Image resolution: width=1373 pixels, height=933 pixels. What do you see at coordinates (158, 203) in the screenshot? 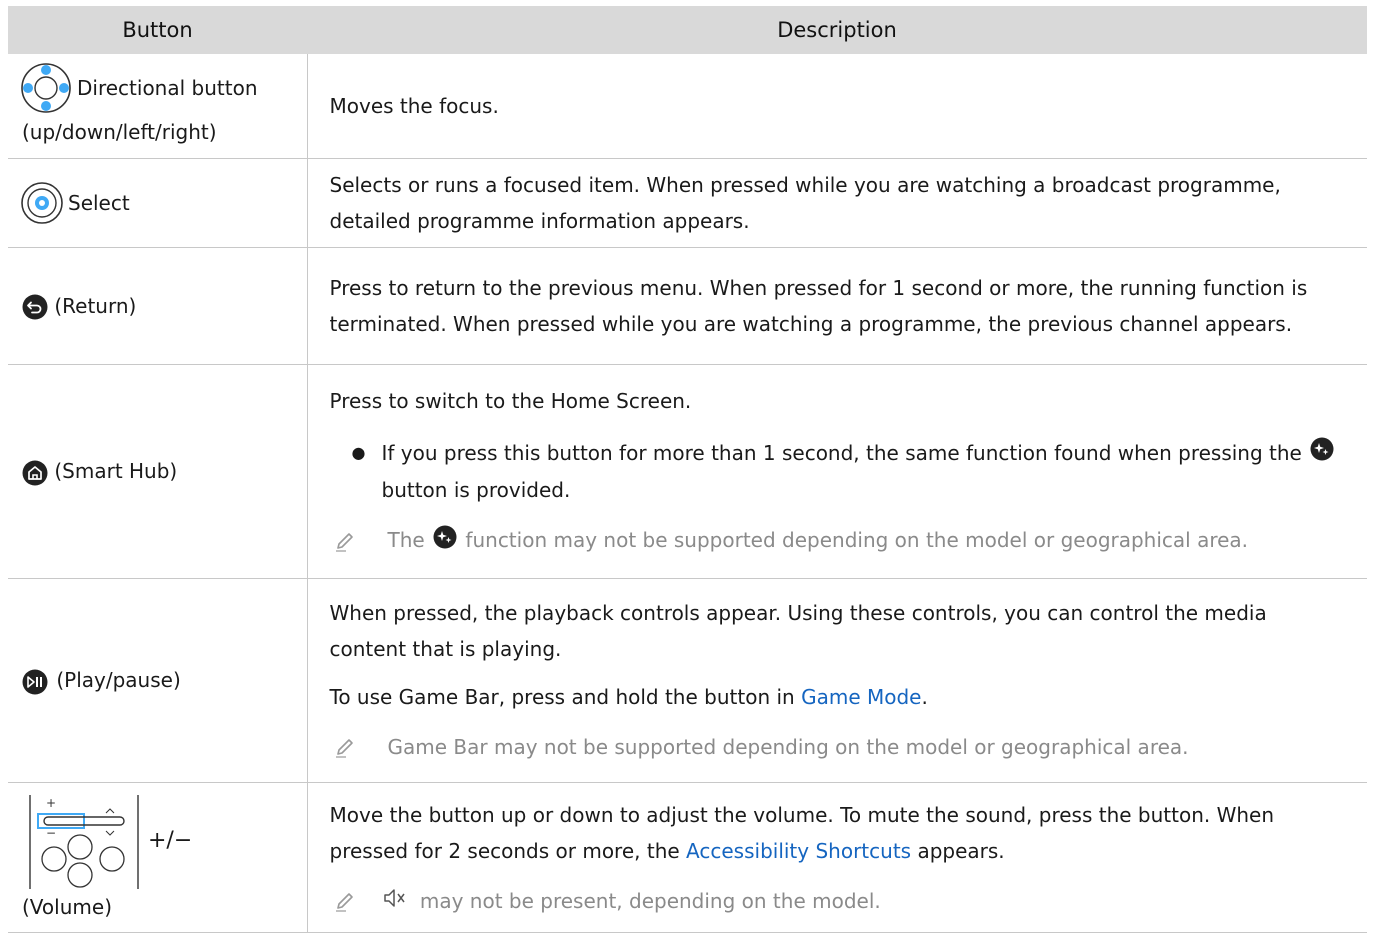
I see `button-cell-select: Select` at bounding box center [158, 203].